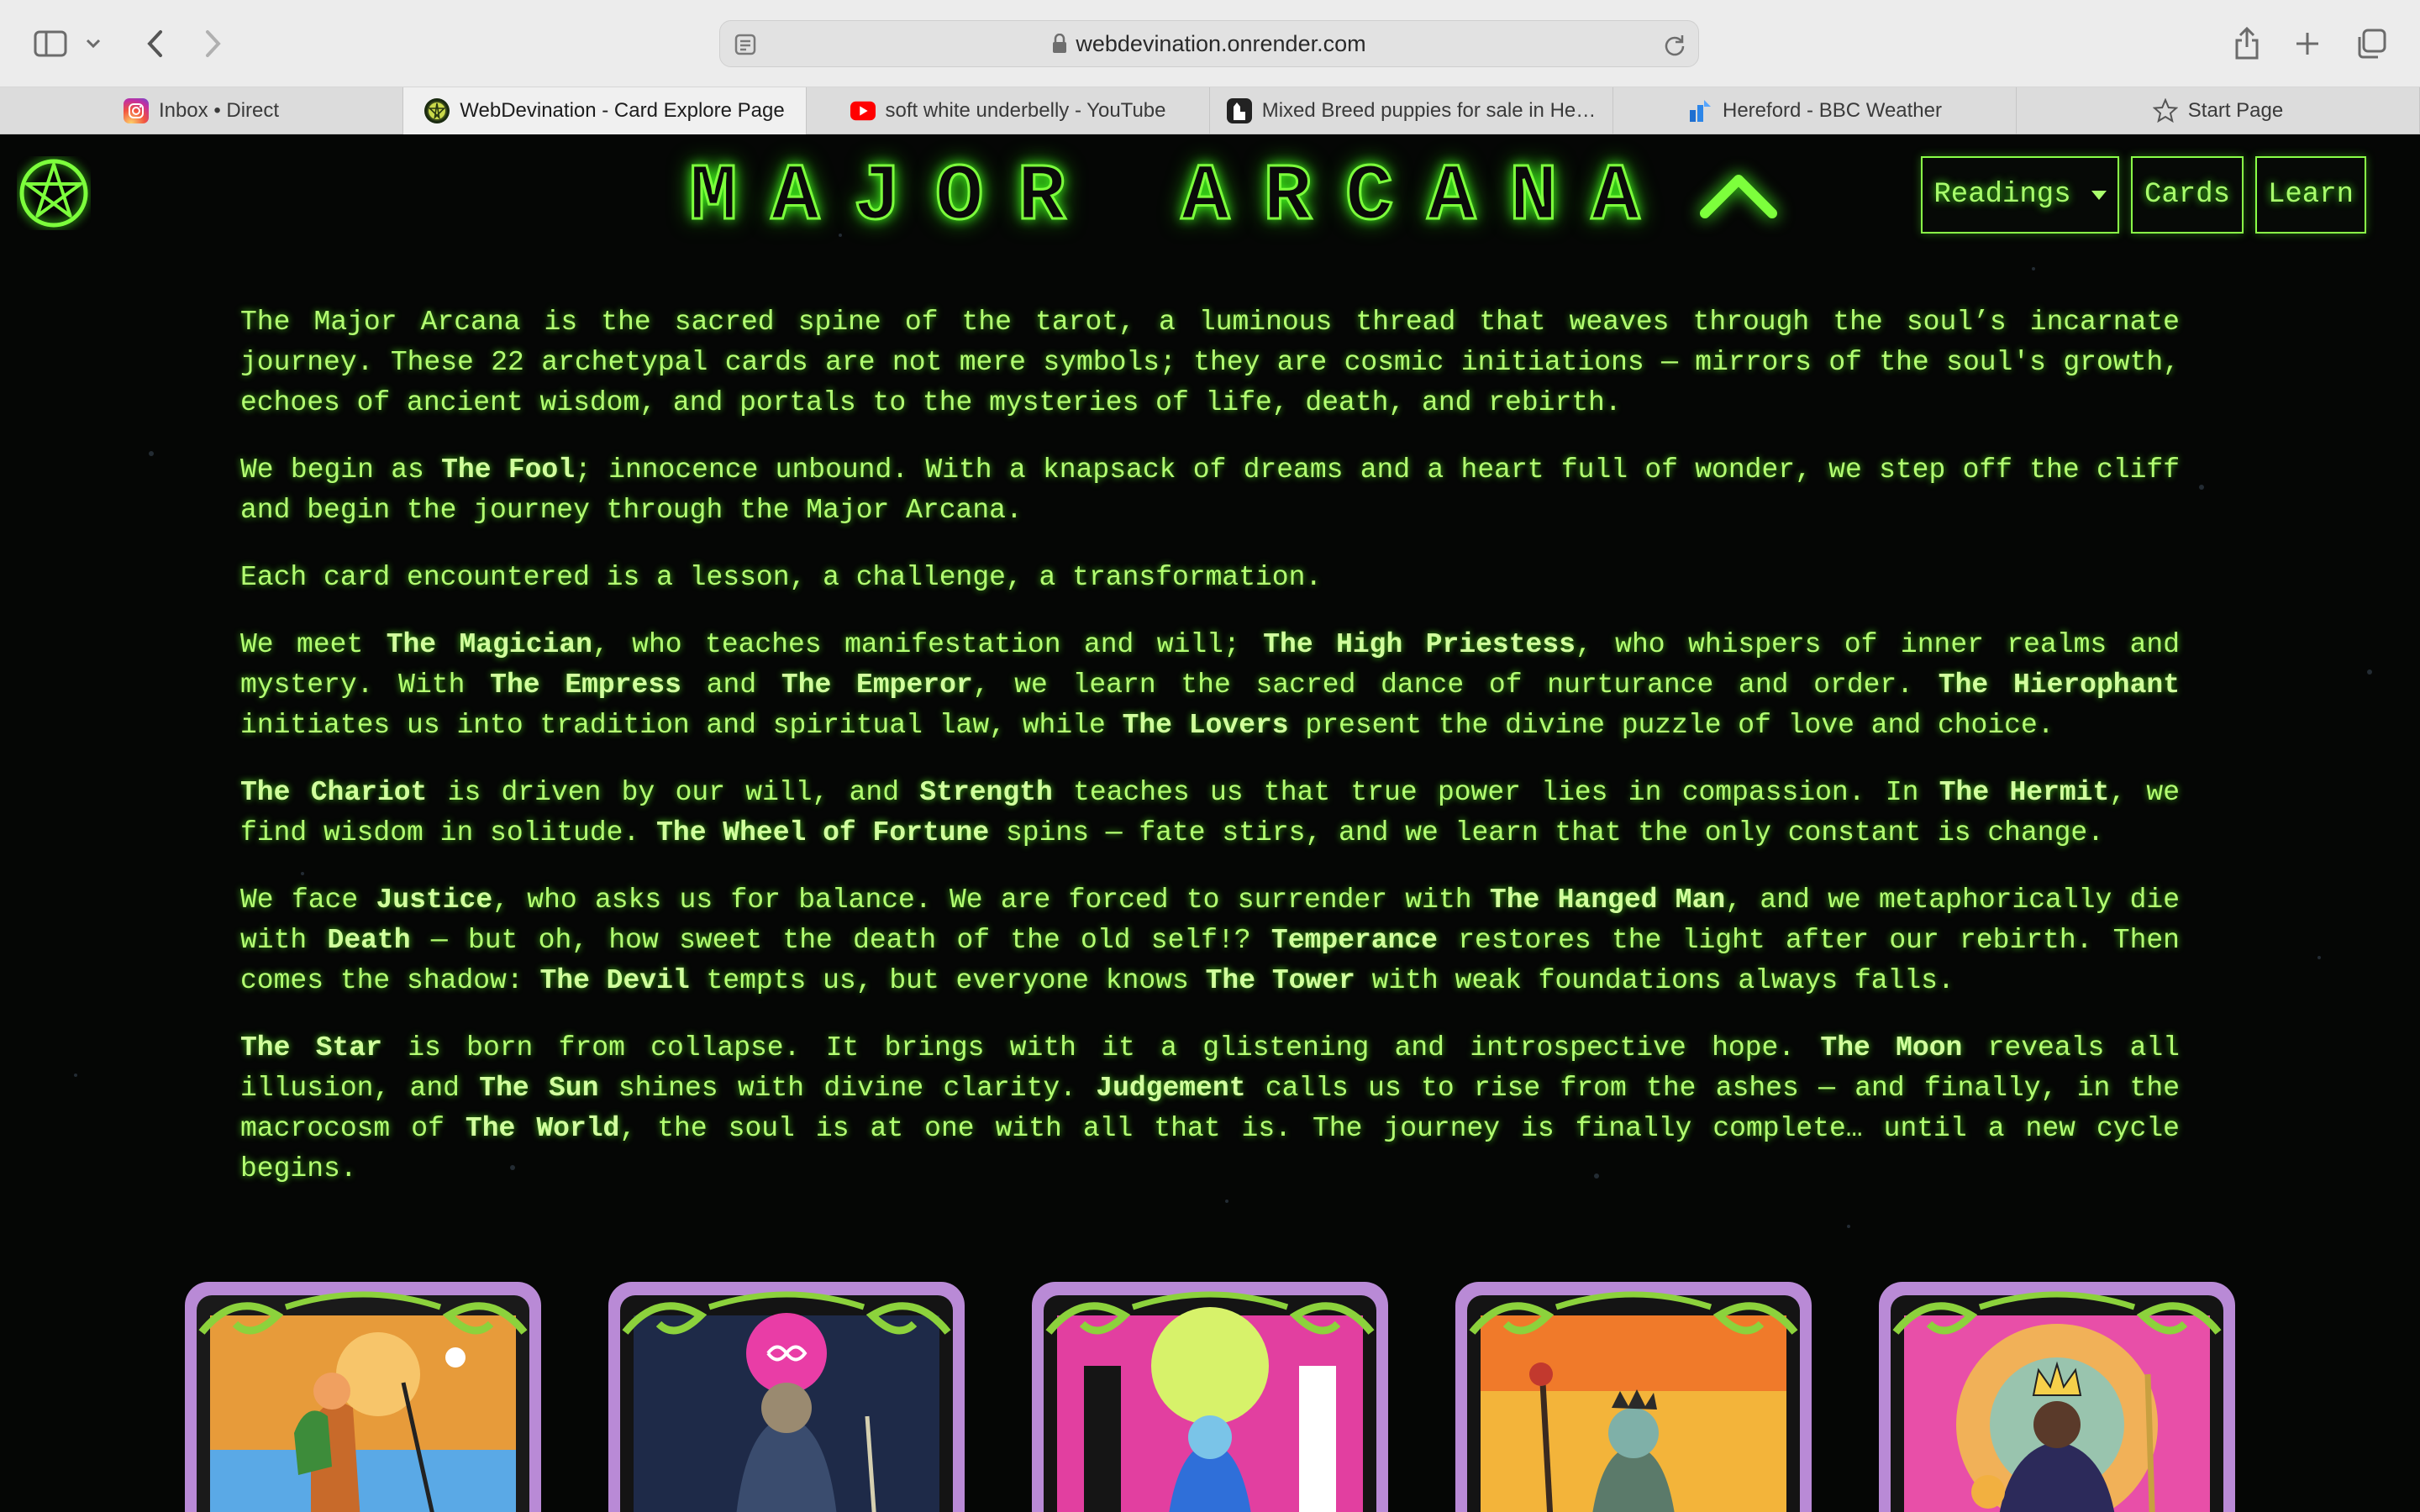  Describe the element at coordinates (2057, 1401) in the screenshot. I see `emperor-art` at that location.